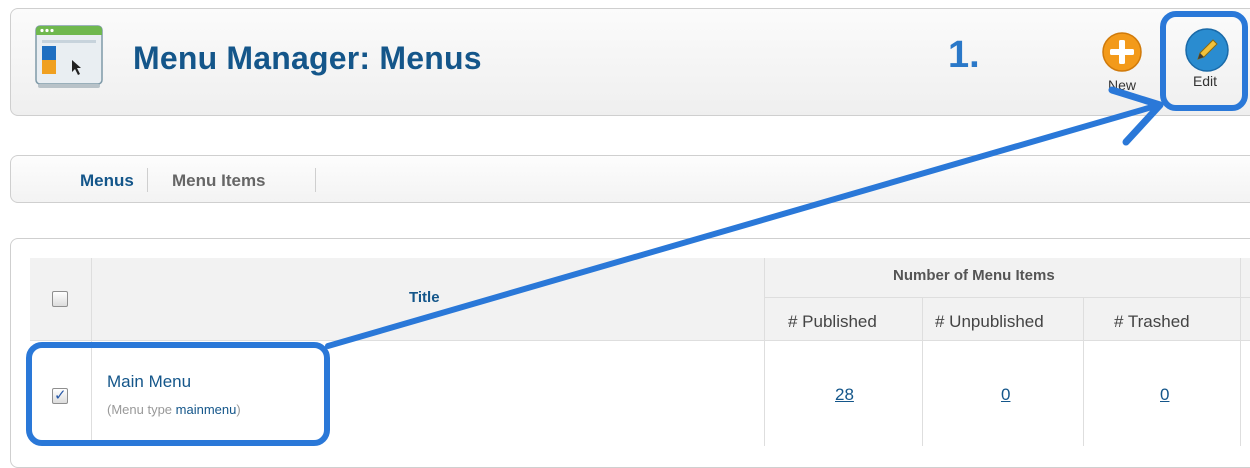  I want to click on row-divider, so click(640, 340).